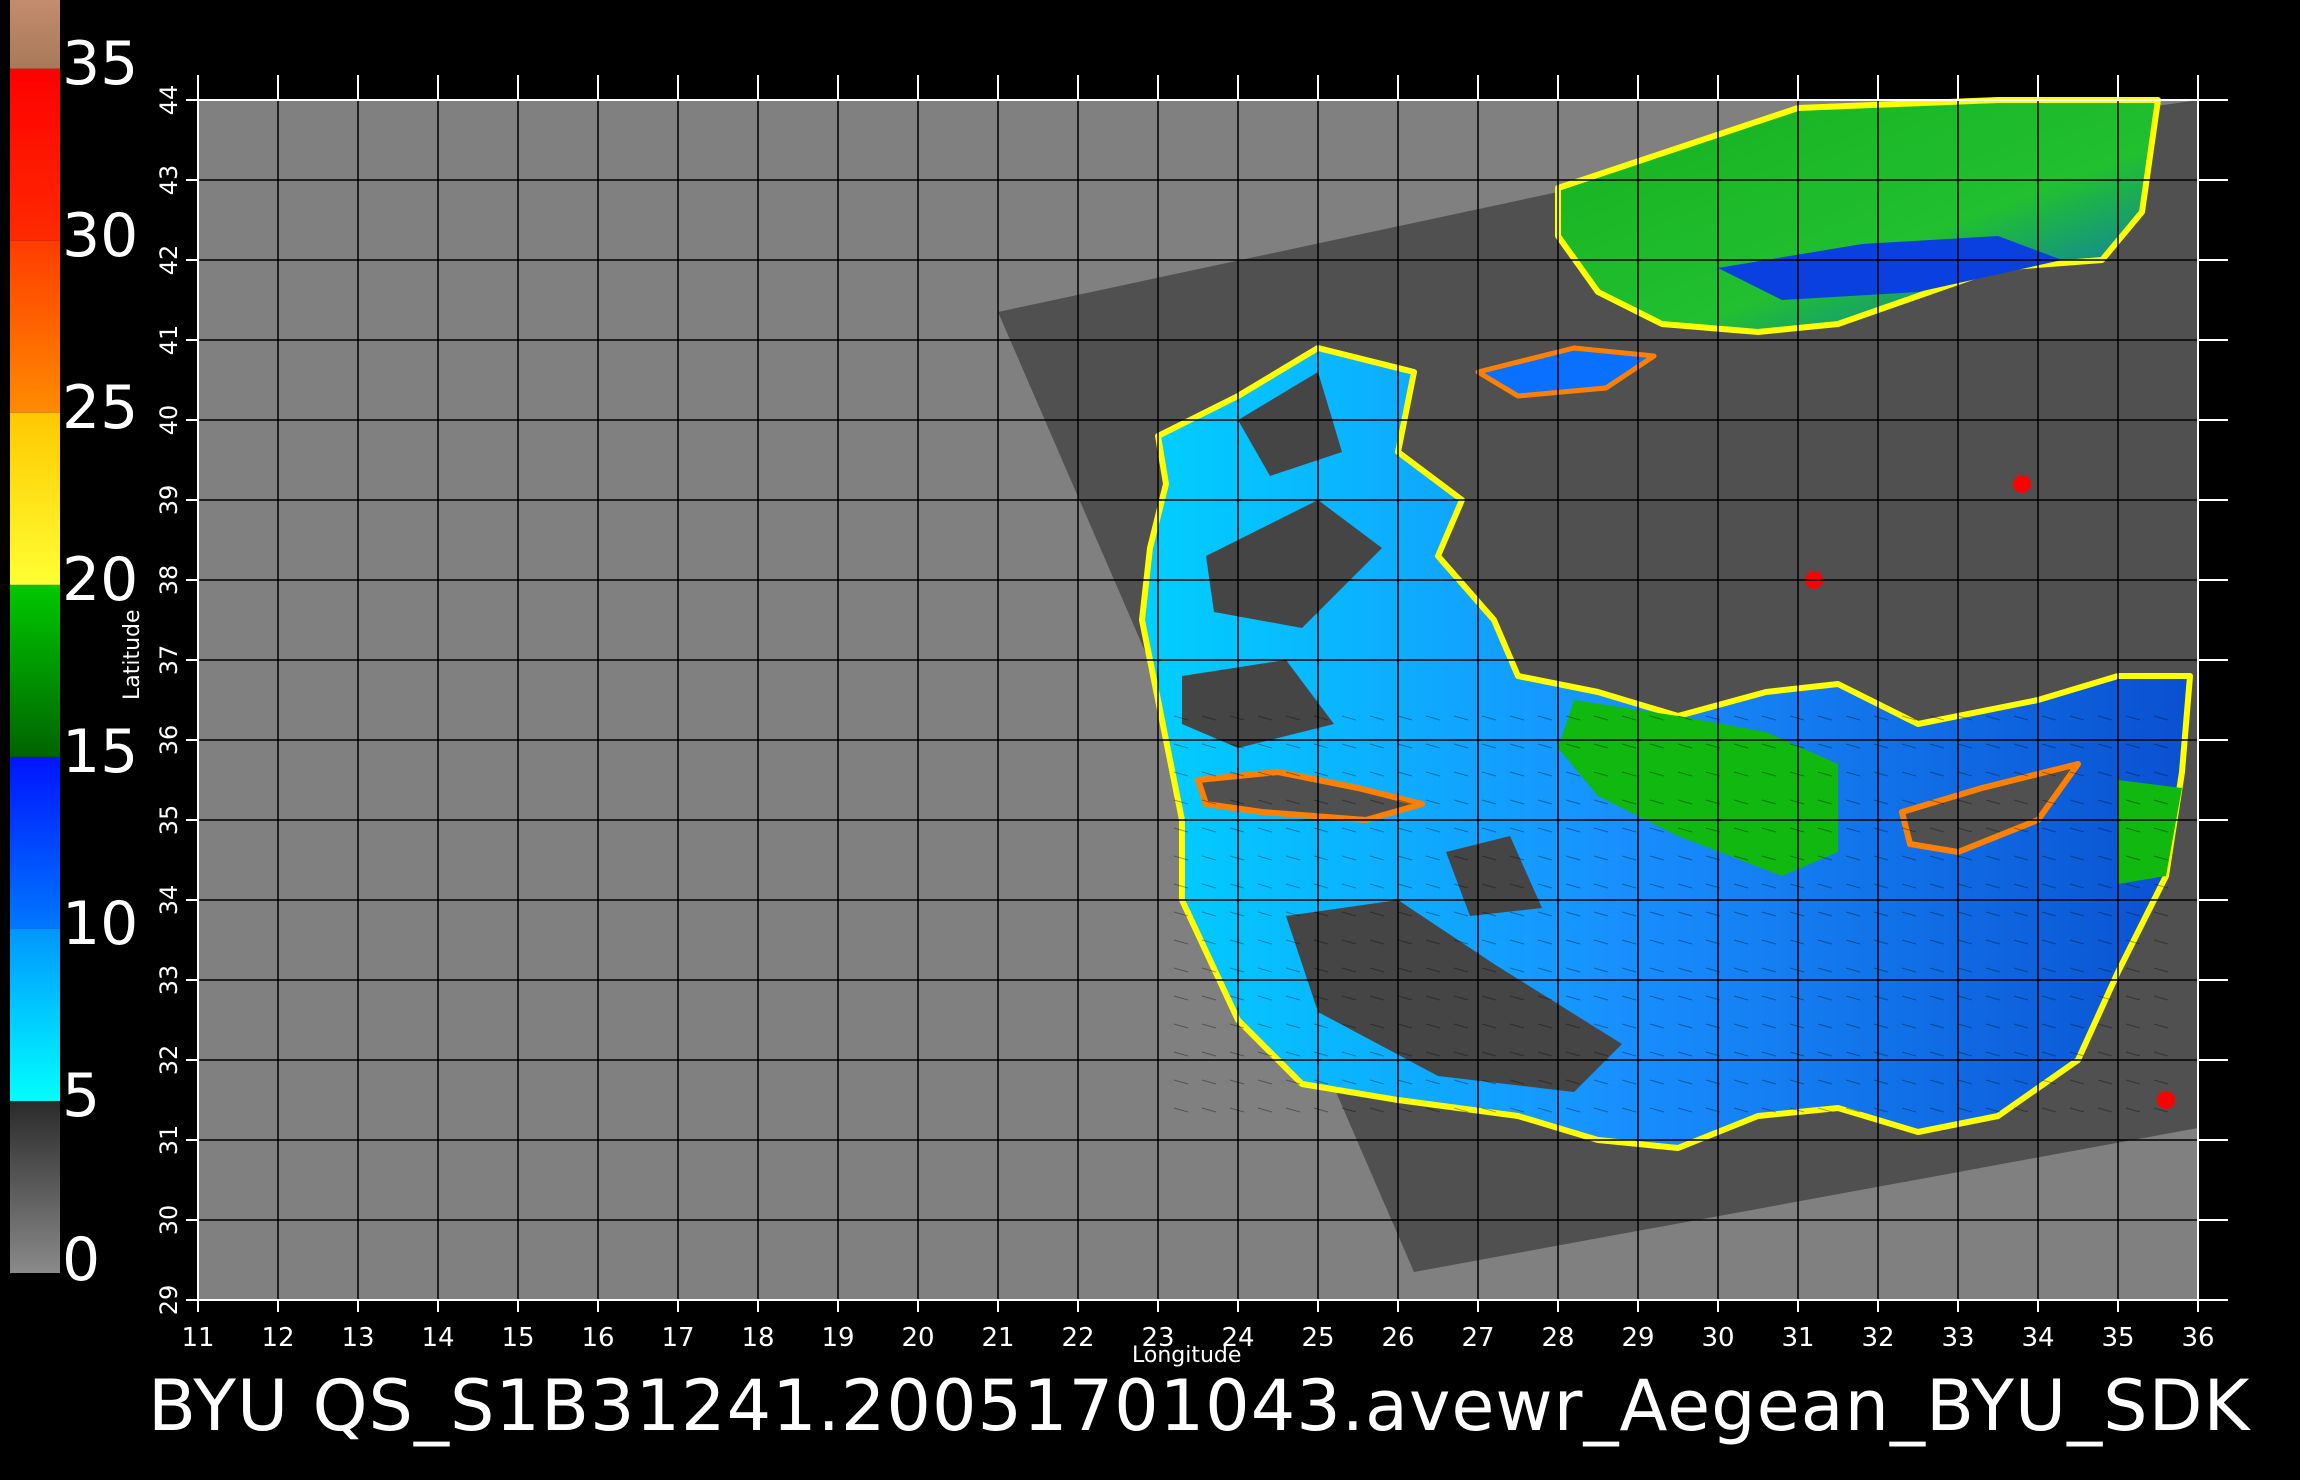 Image resolution: width=2300 pixels, height=1480 pixels. I want to click on x-tick-label: 18, so click(757, 1338).